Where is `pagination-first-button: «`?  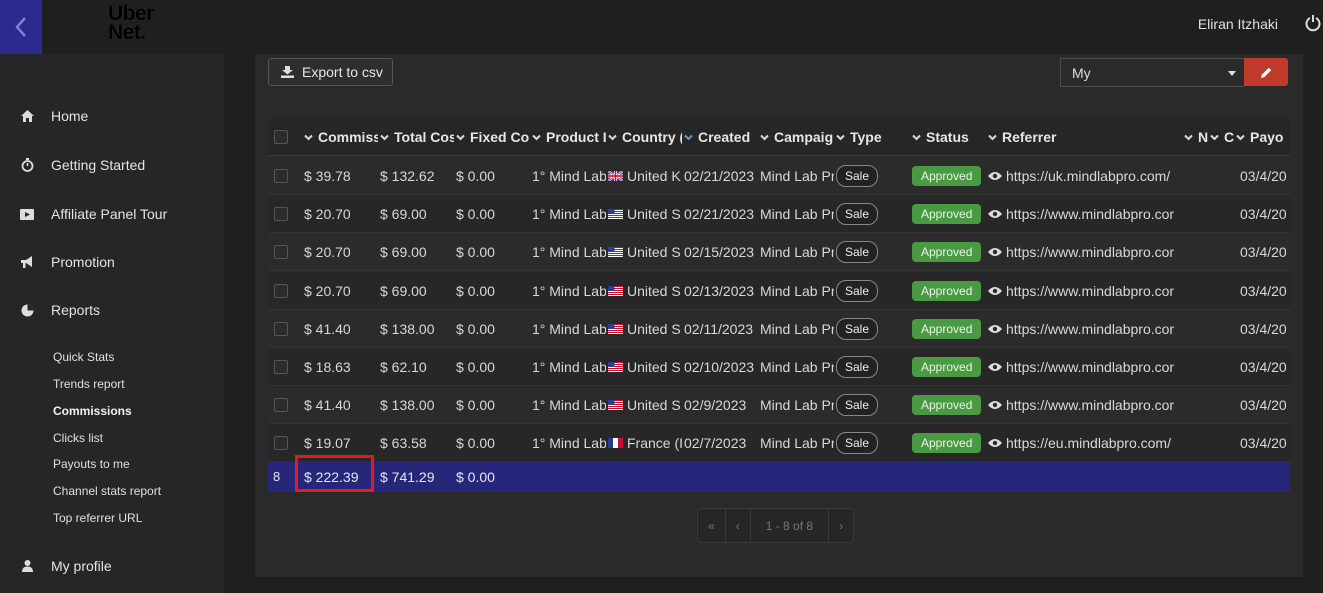 pagination-first-button: « is located at coordinates (712, 525).